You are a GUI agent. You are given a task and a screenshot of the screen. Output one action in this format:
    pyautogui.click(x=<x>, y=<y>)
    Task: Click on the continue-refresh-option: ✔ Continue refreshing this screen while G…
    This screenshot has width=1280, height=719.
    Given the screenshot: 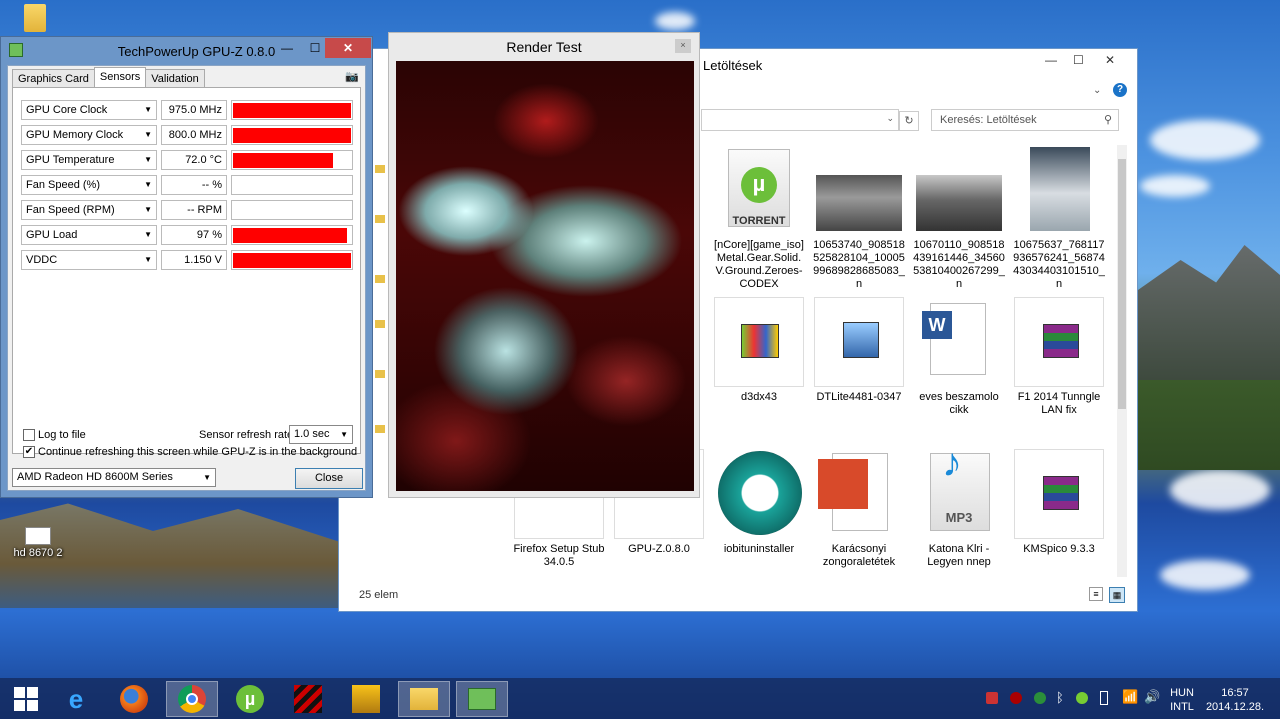 What is the action you would take?
    pyautogui.click(x=190, y=452)
    